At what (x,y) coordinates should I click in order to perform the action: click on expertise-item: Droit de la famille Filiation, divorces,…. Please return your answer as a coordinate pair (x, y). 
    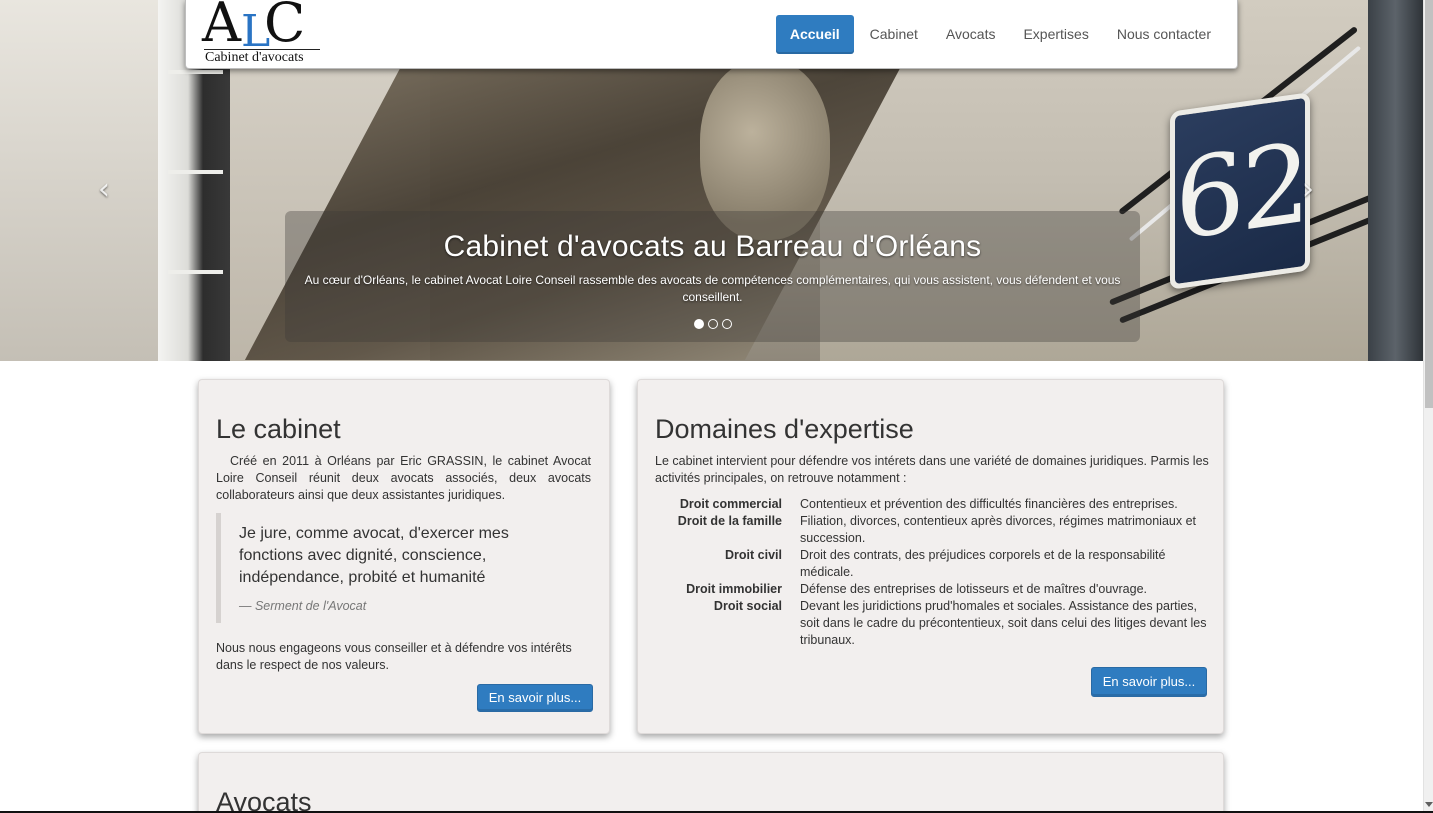
    Looking at the image, I should click on (932, 530).